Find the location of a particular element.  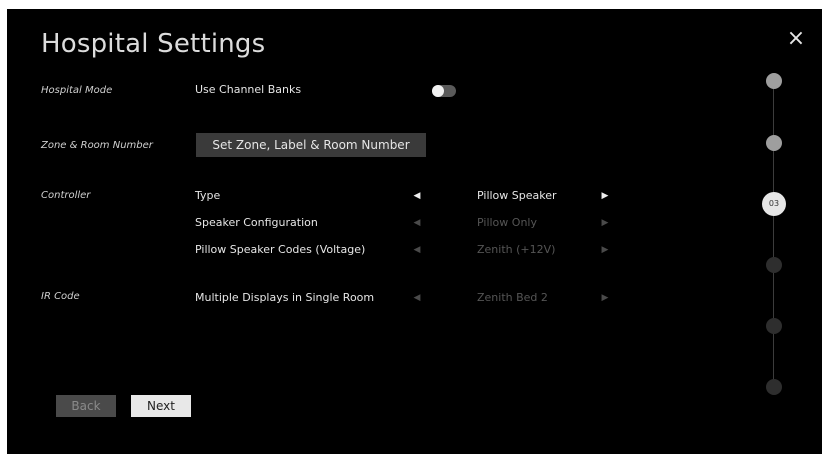

use-channel-banks-toggle is located at coordinates (444, 91).